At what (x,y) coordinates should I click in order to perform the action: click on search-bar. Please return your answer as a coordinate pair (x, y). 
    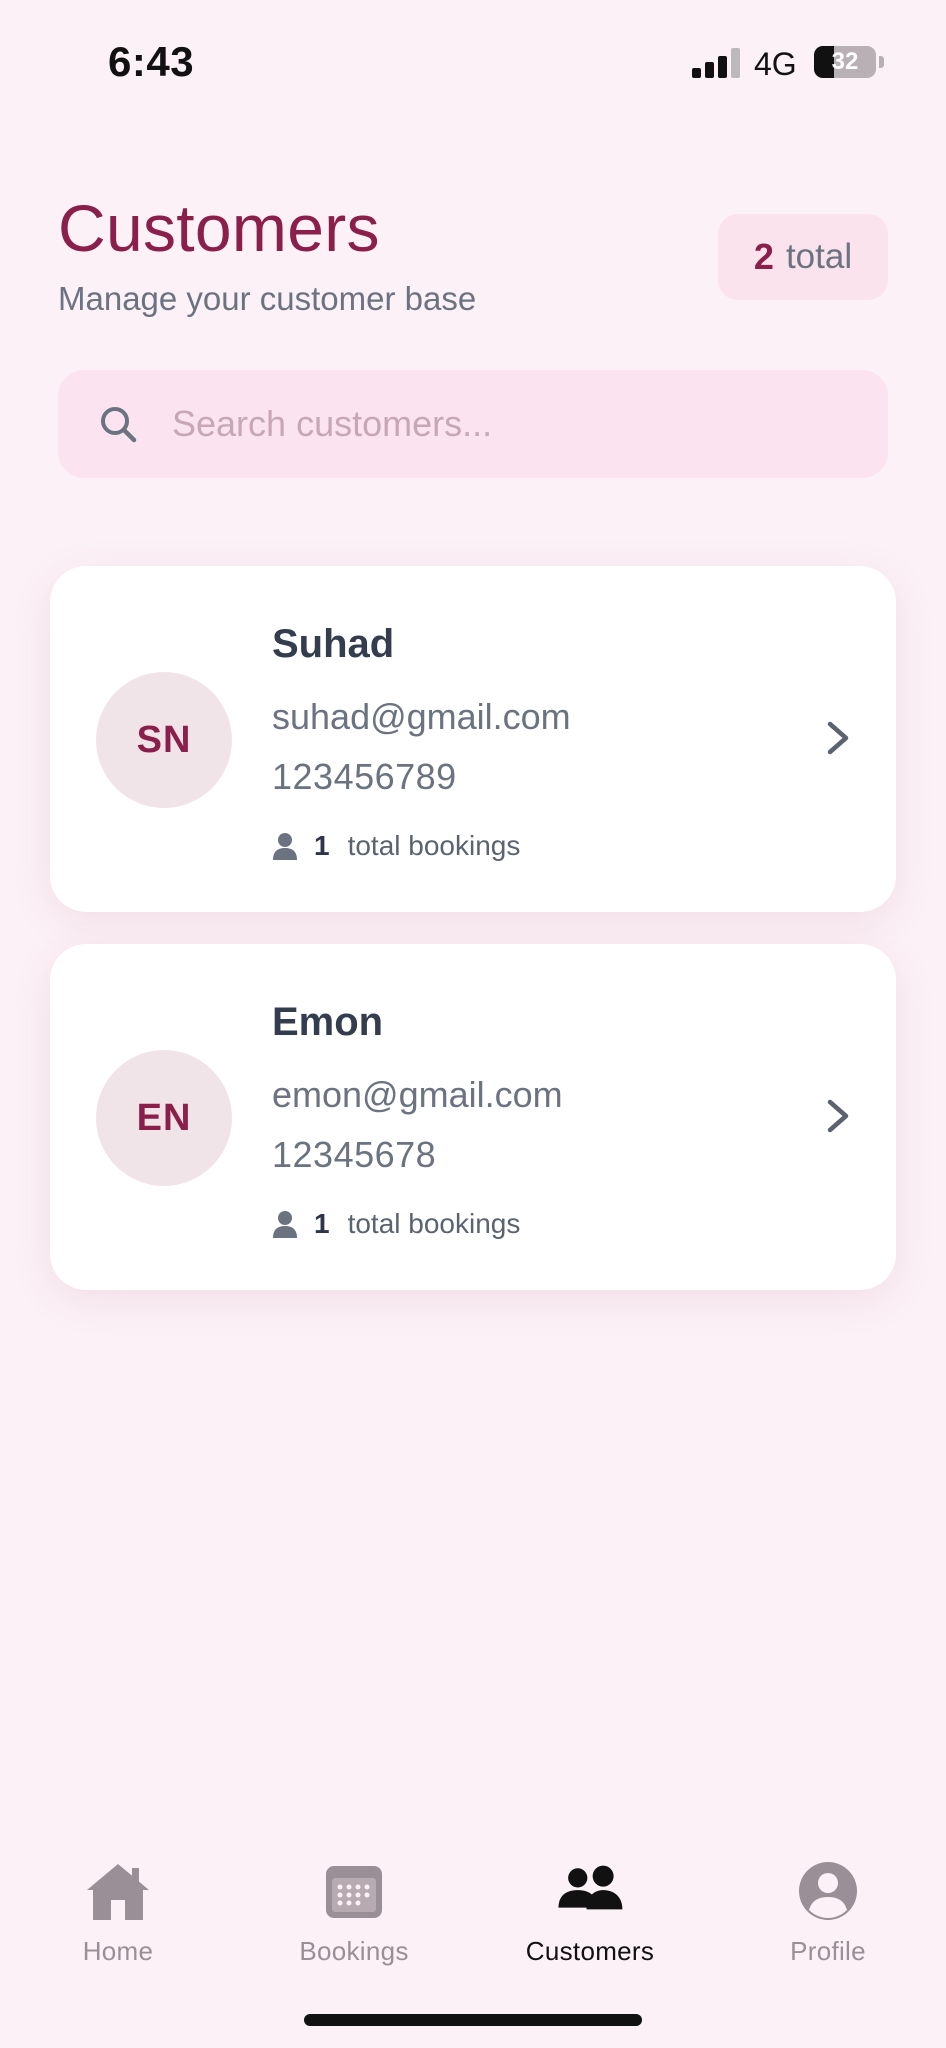
    Looking at the image, I should click on (473, 424).